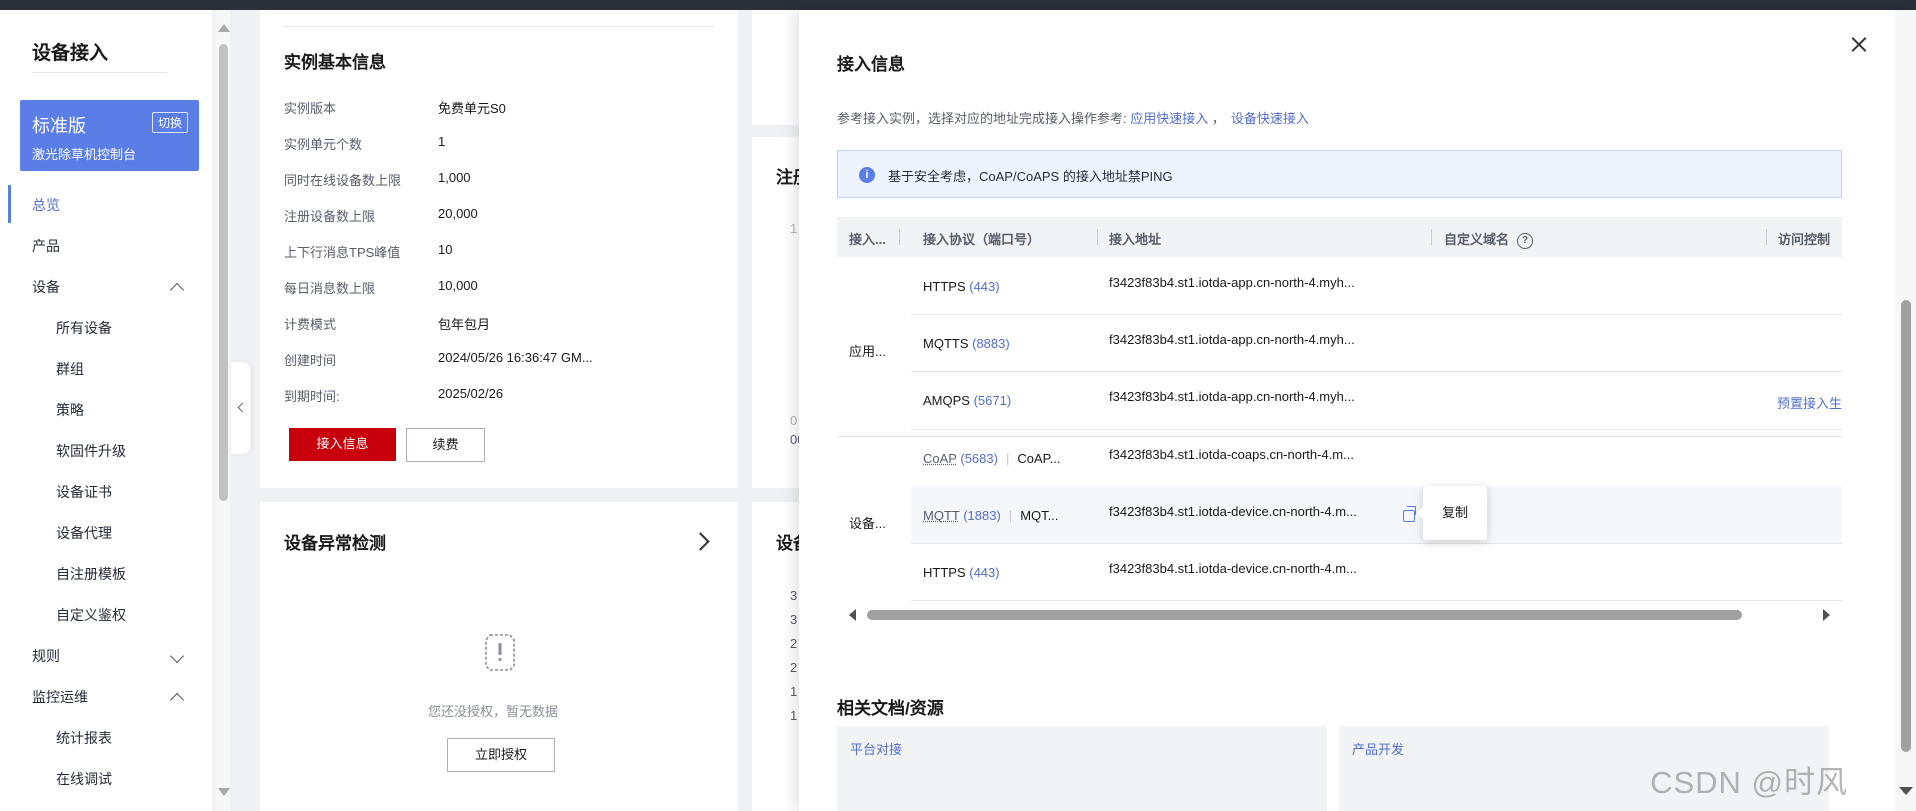 The width and height of the screenshot is (1916, 811). I want to click on resource-card-label: 平台对接, so click(876, 748).